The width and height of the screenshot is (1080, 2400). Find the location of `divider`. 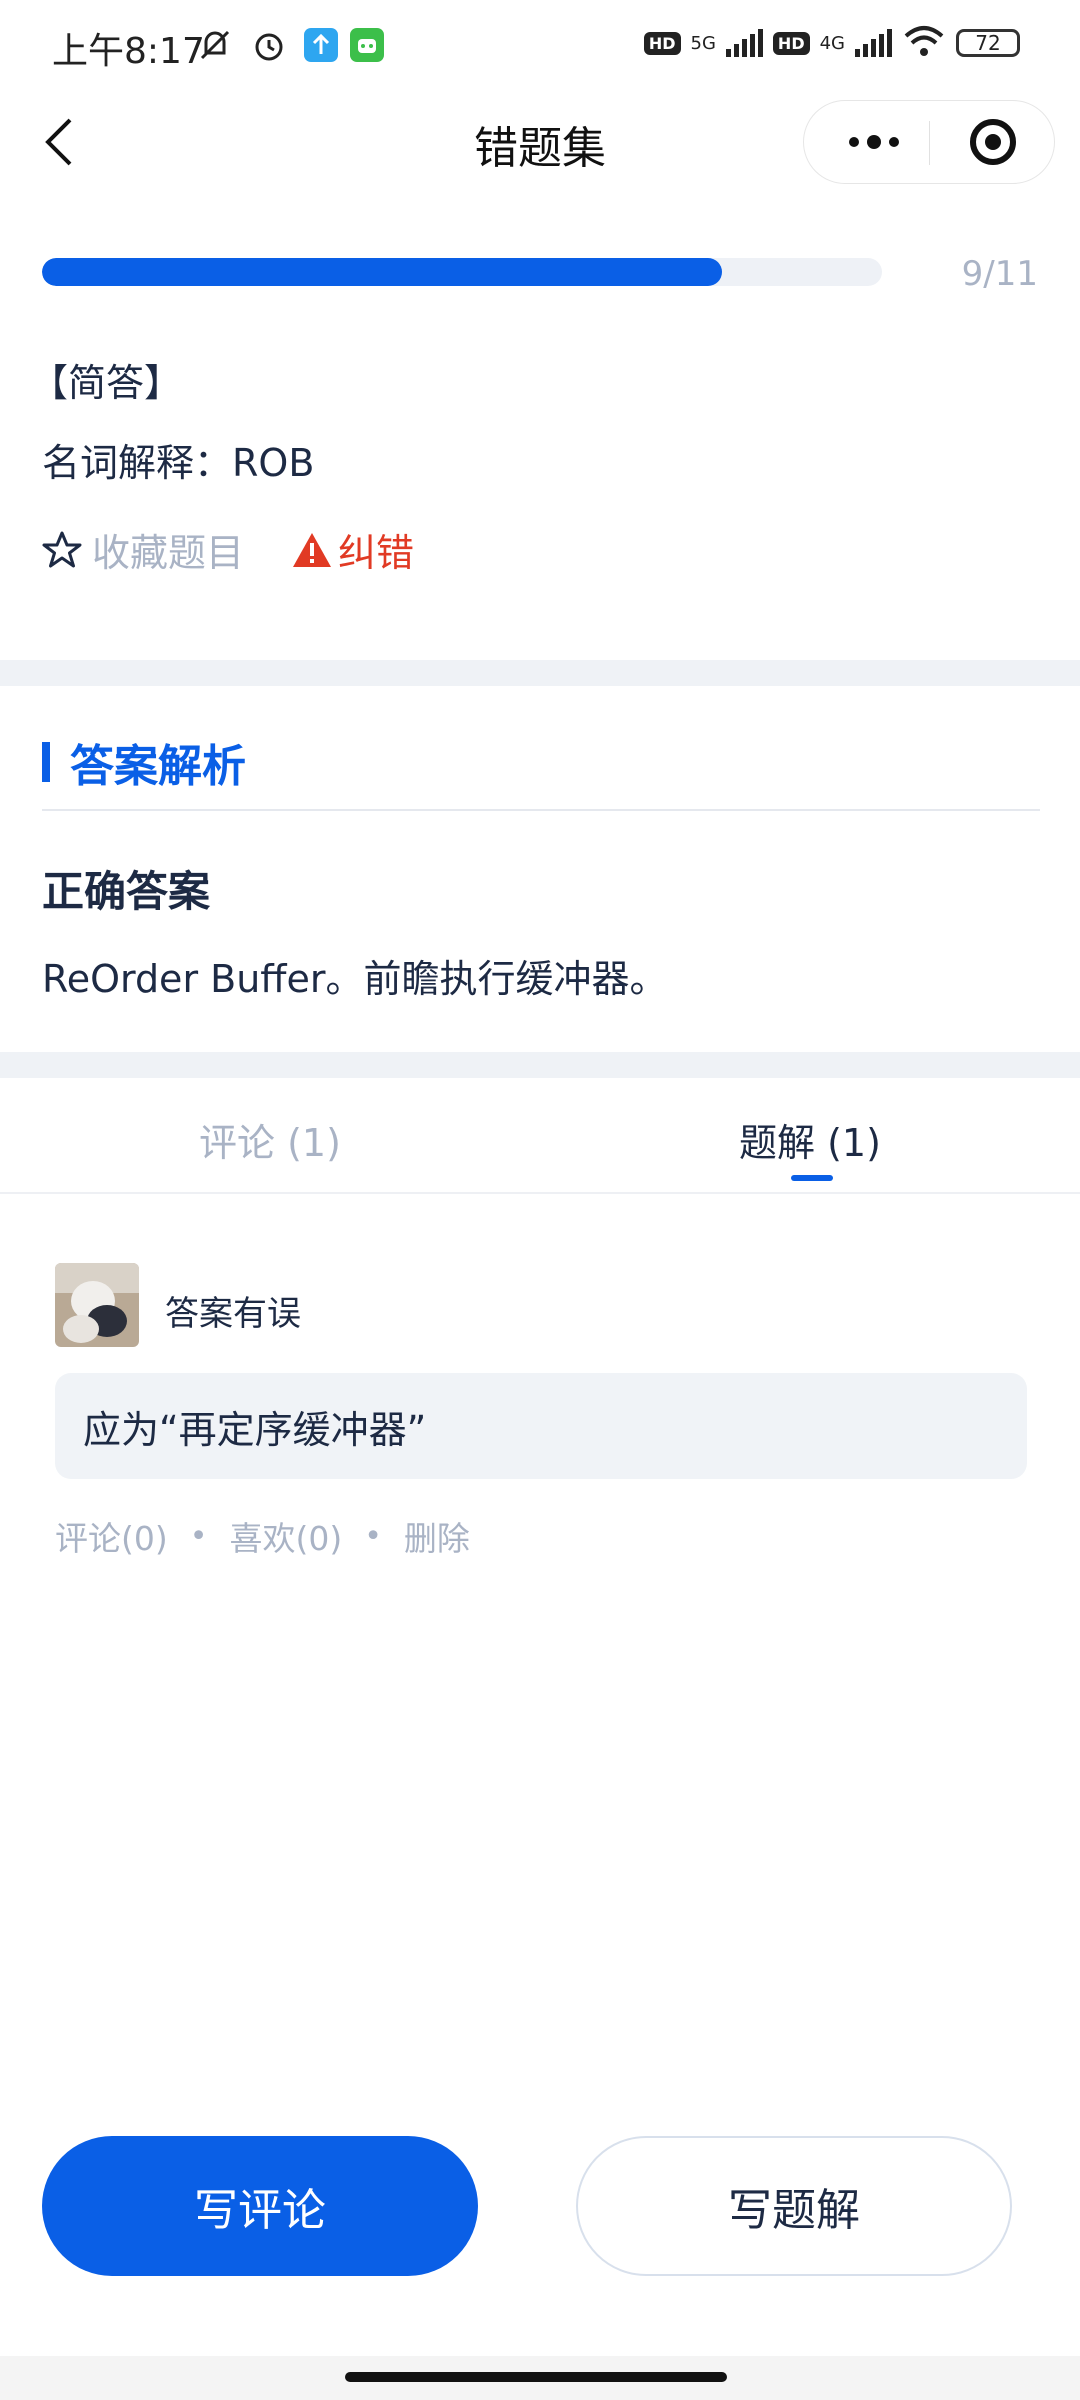

divider is located at coordinates (541, 810).